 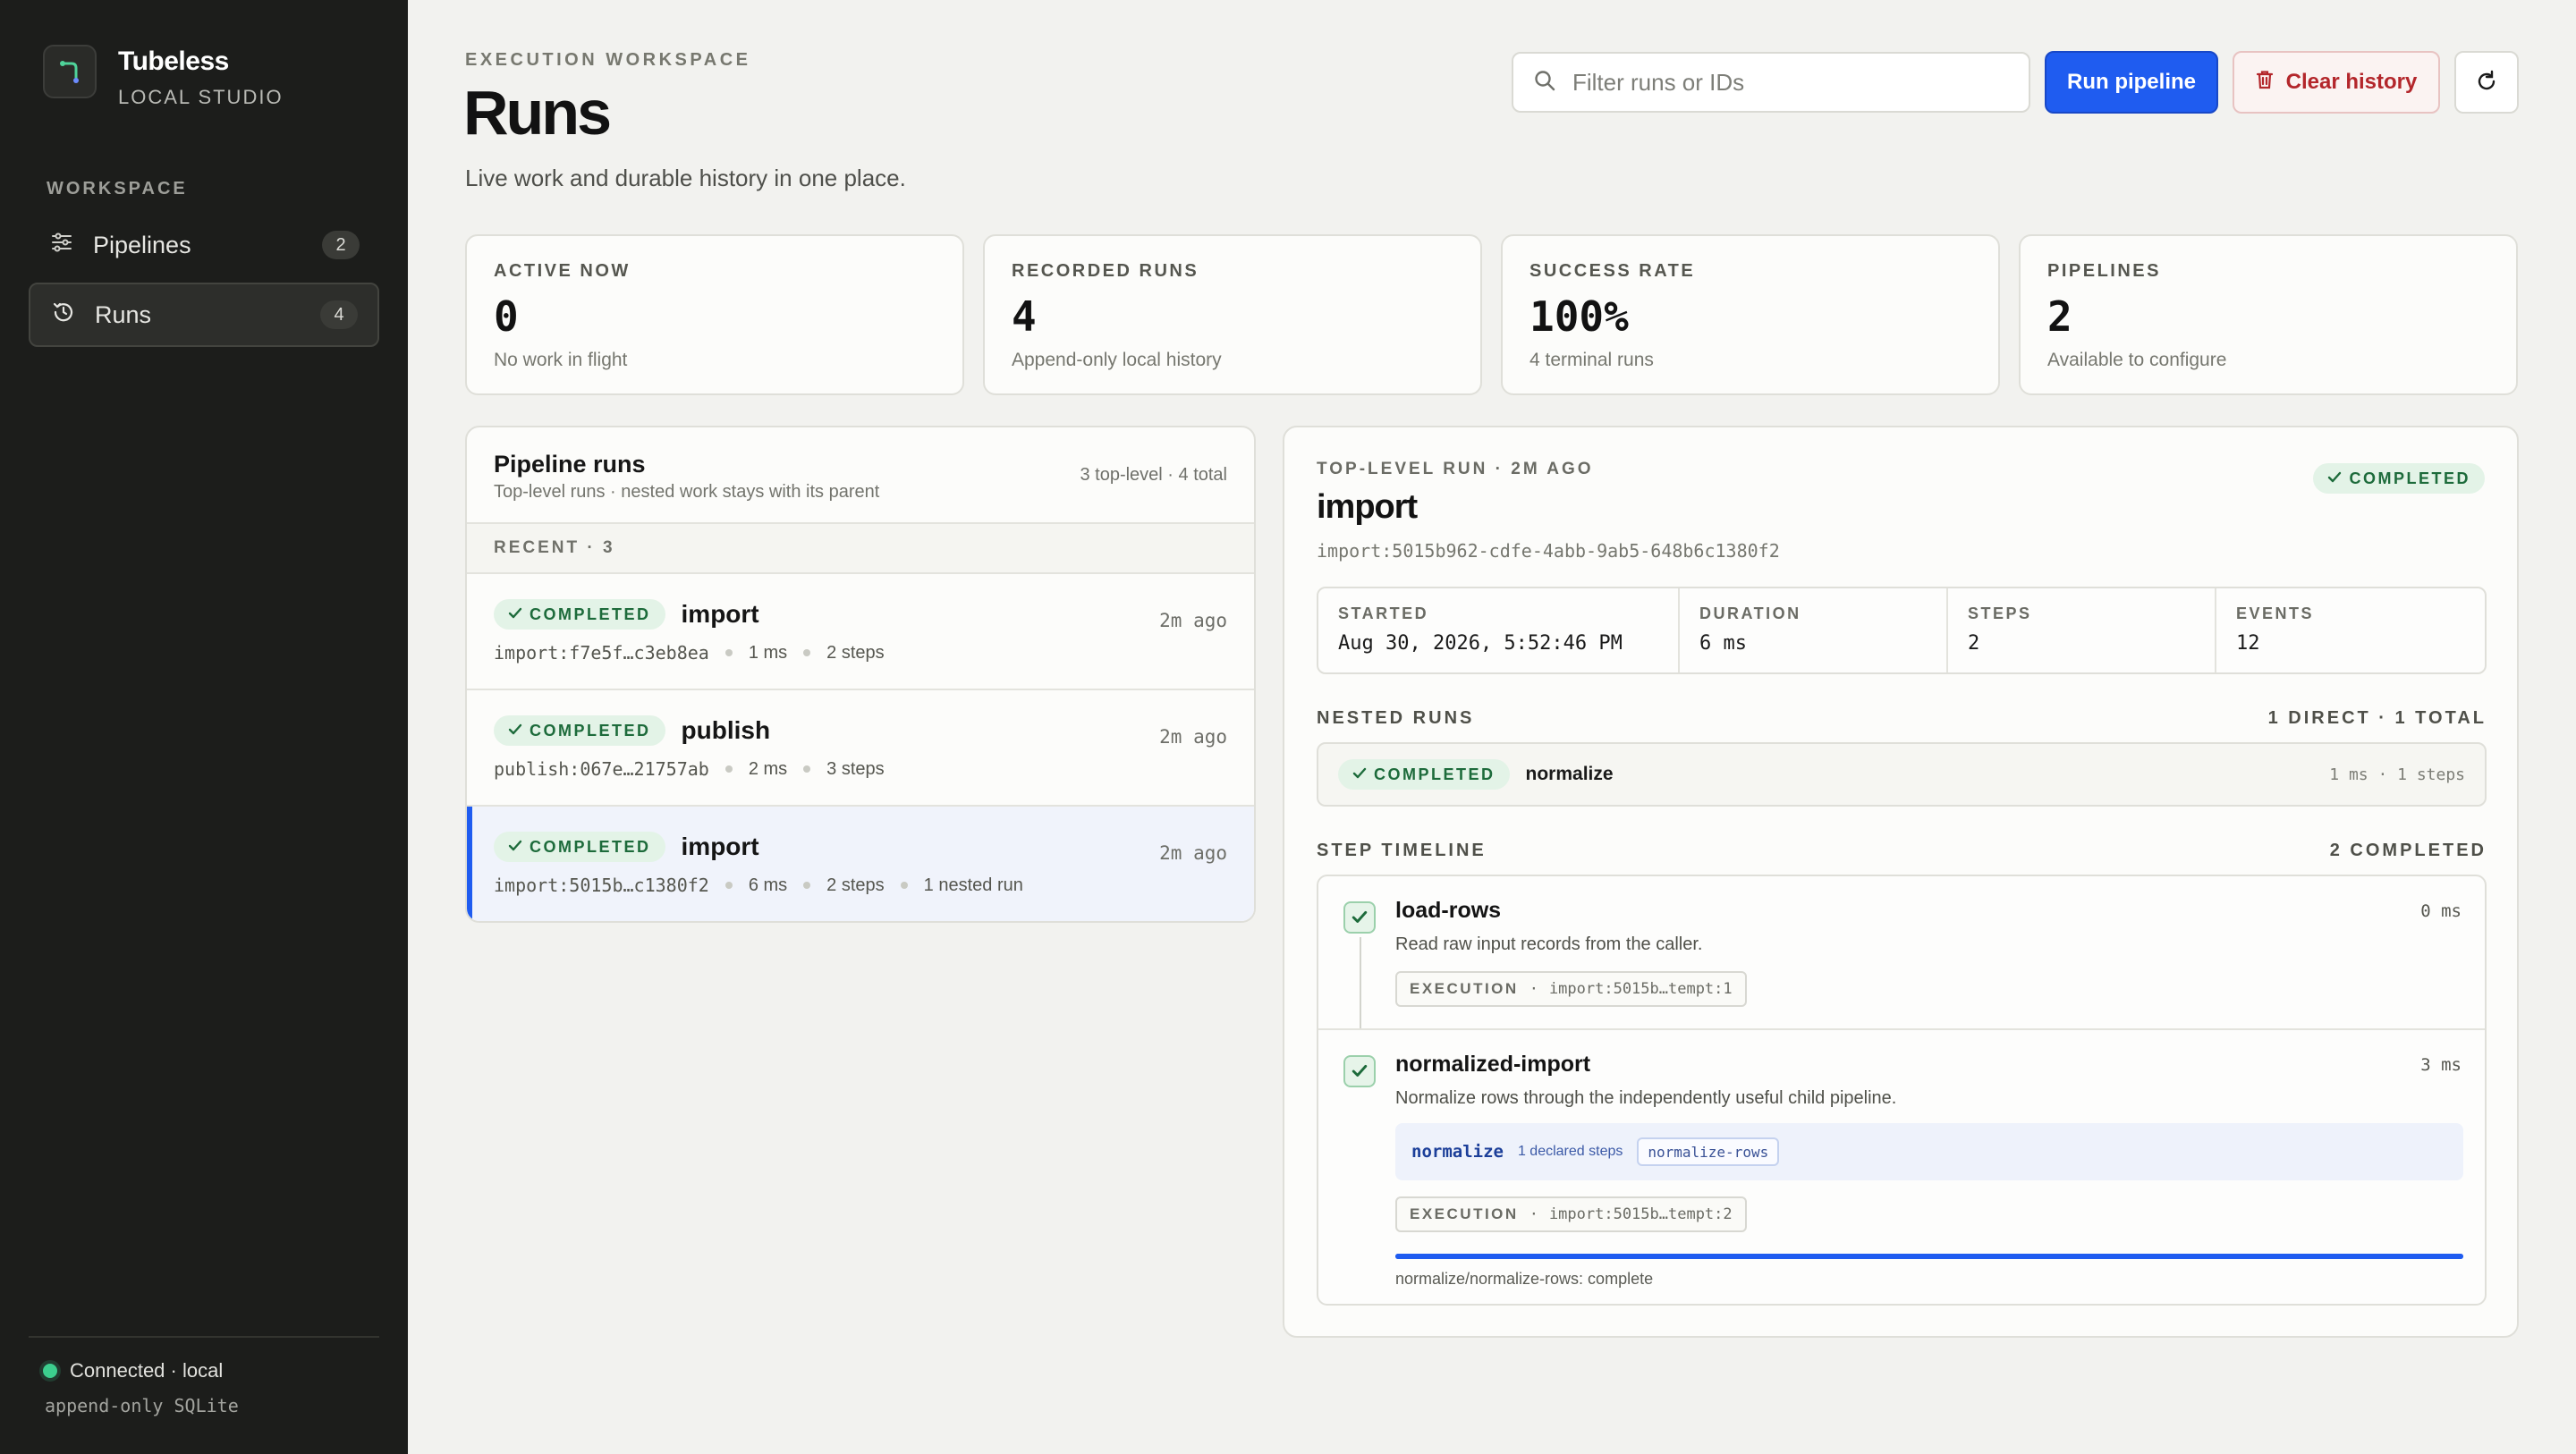 What do you see at coordinates (562, 271) in the screenshot?
I see `stat-label: ACTIVE NOW` at bounding box center [562, 271].